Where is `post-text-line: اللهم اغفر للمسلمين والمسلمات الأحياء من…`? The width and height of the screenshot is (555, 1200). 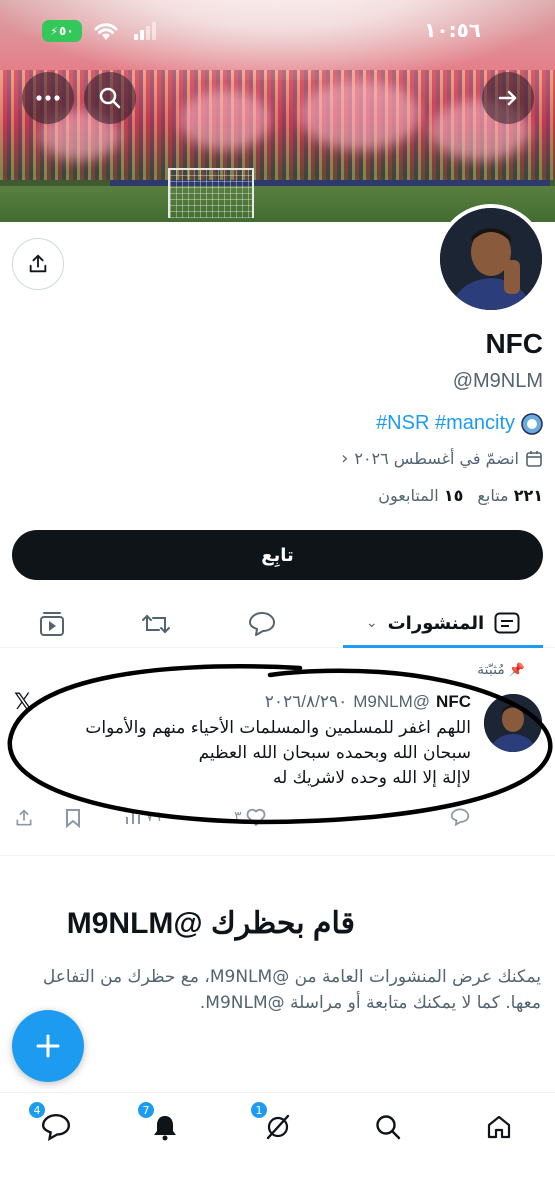 post-text-line: اللهم اغفر للمسلمين والمسلمات الأحياء من… is located at coordinates (278, 728).